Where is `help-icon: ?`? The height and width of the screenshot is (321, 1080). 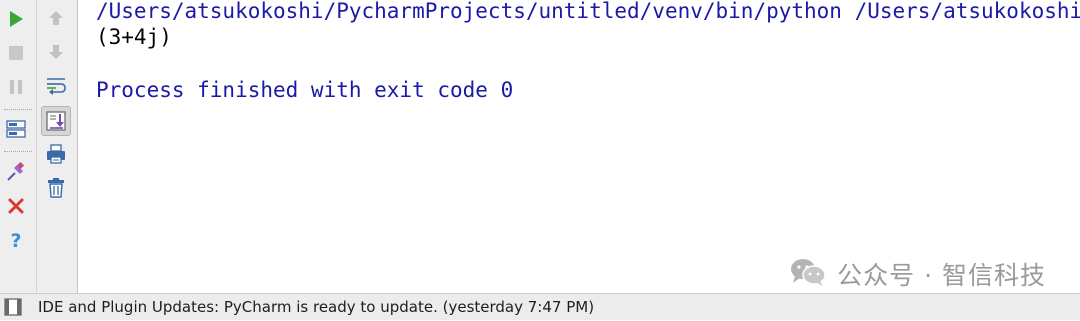
help-icon: ? is located at coordinates (16, 240).